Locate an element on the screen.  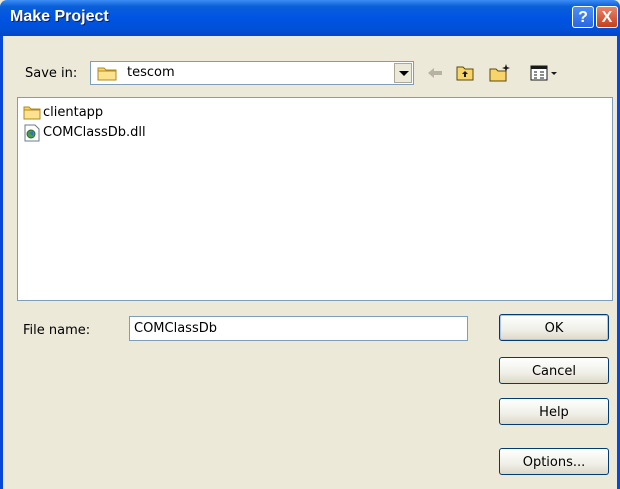
back-arrow-icon is located at coordinates (435, 73).